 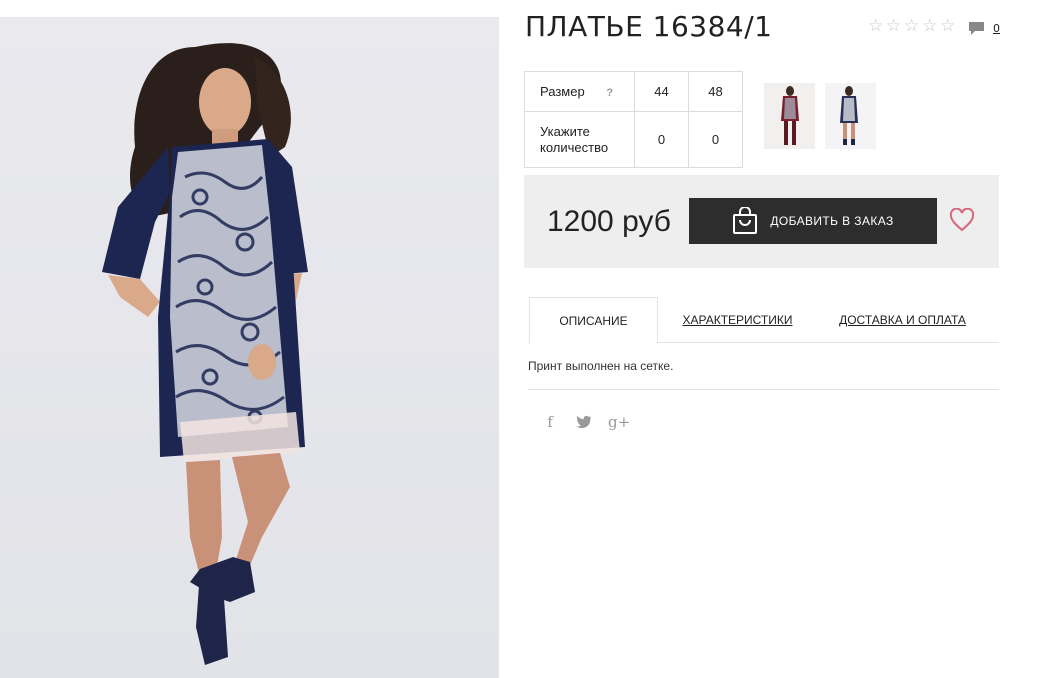 What do you see at coordinates (902, 320) in the screenshot?
I see `tab-delivery-payment: ДОСТАВКА И ОПЛАТА` at bounding box center [902, 320].